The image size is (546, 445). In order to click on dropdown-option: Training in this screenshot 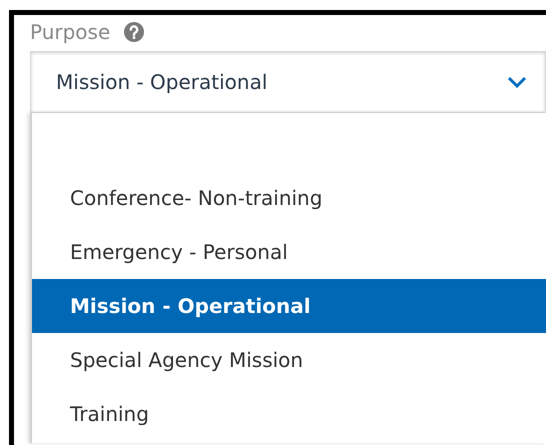, I will do `click(289, 414)`.